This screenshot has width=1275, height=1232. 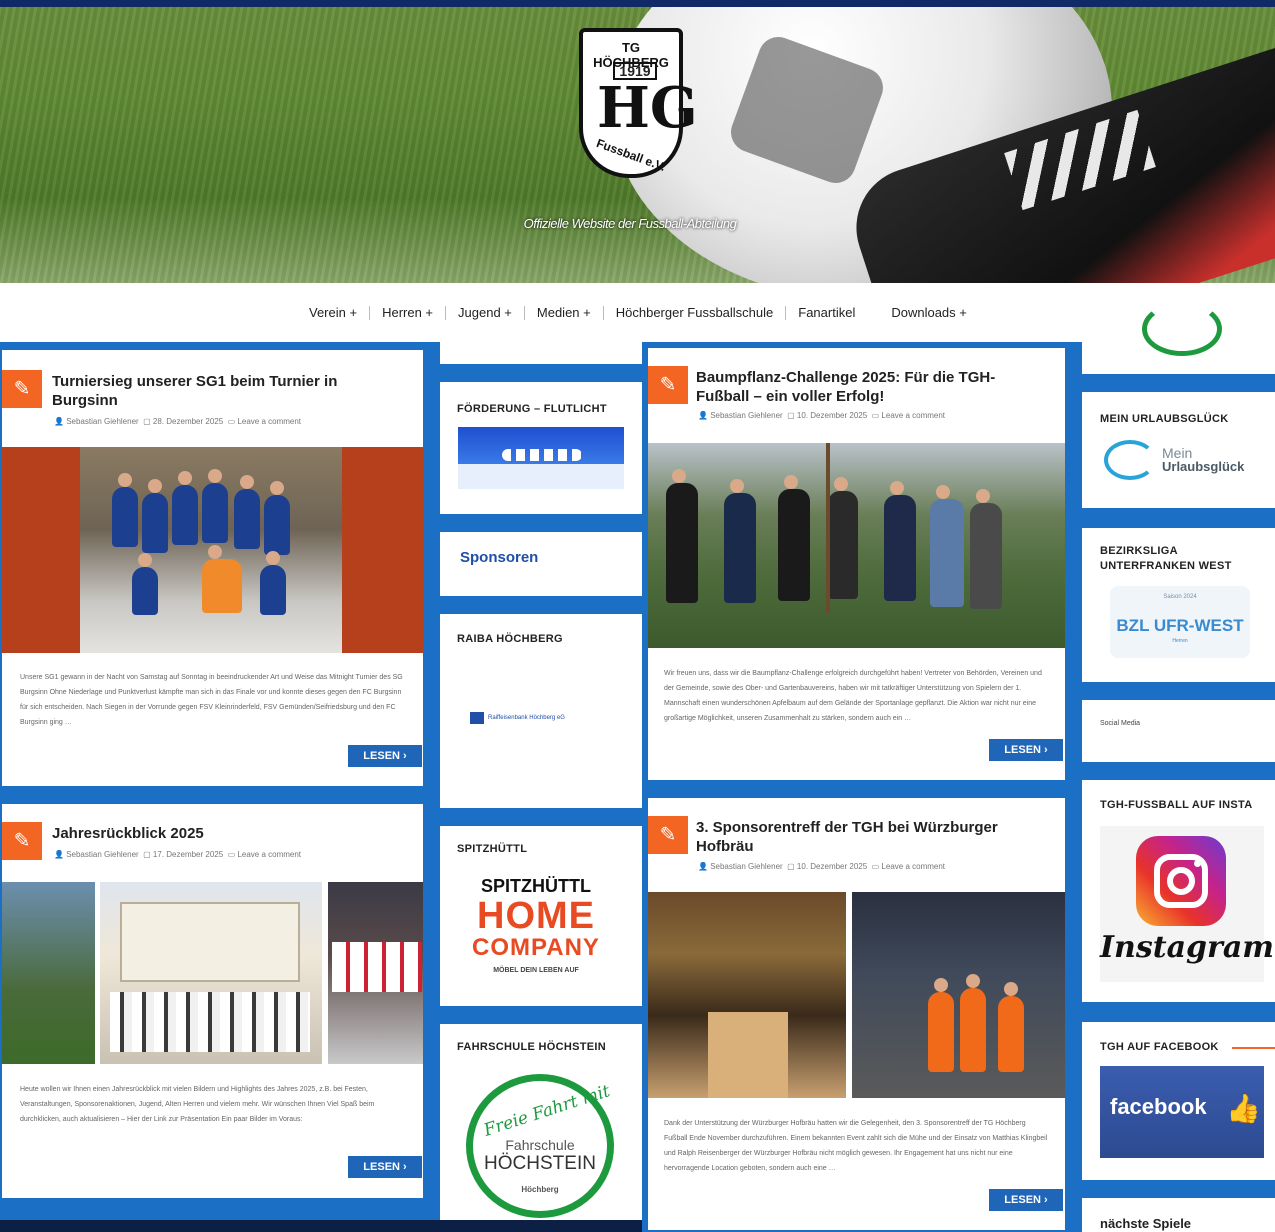 I want to click on flutlicht-banner, so click(x=541, y=458).